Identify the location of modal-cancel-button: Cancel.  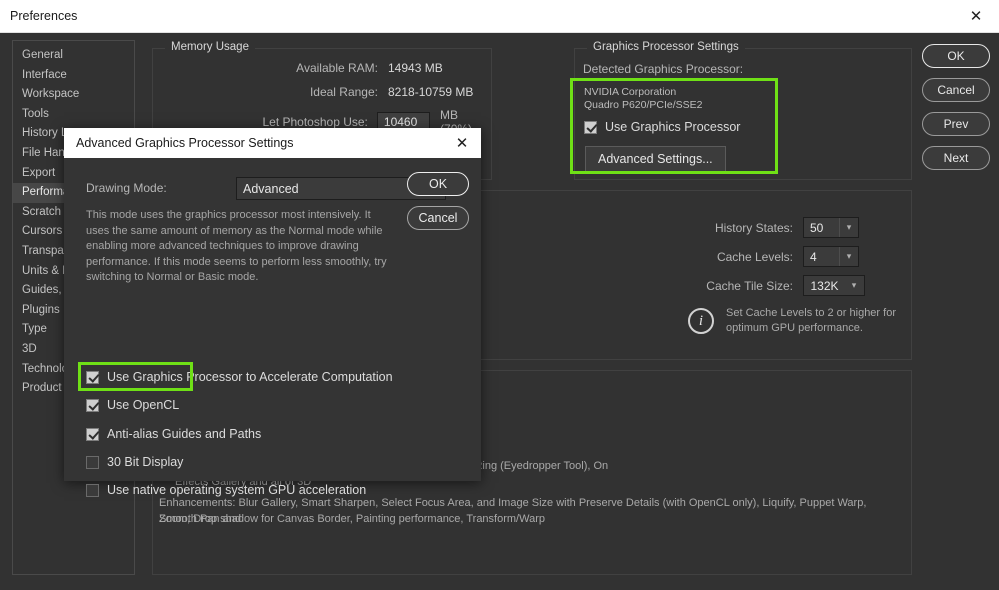
(438, 218).